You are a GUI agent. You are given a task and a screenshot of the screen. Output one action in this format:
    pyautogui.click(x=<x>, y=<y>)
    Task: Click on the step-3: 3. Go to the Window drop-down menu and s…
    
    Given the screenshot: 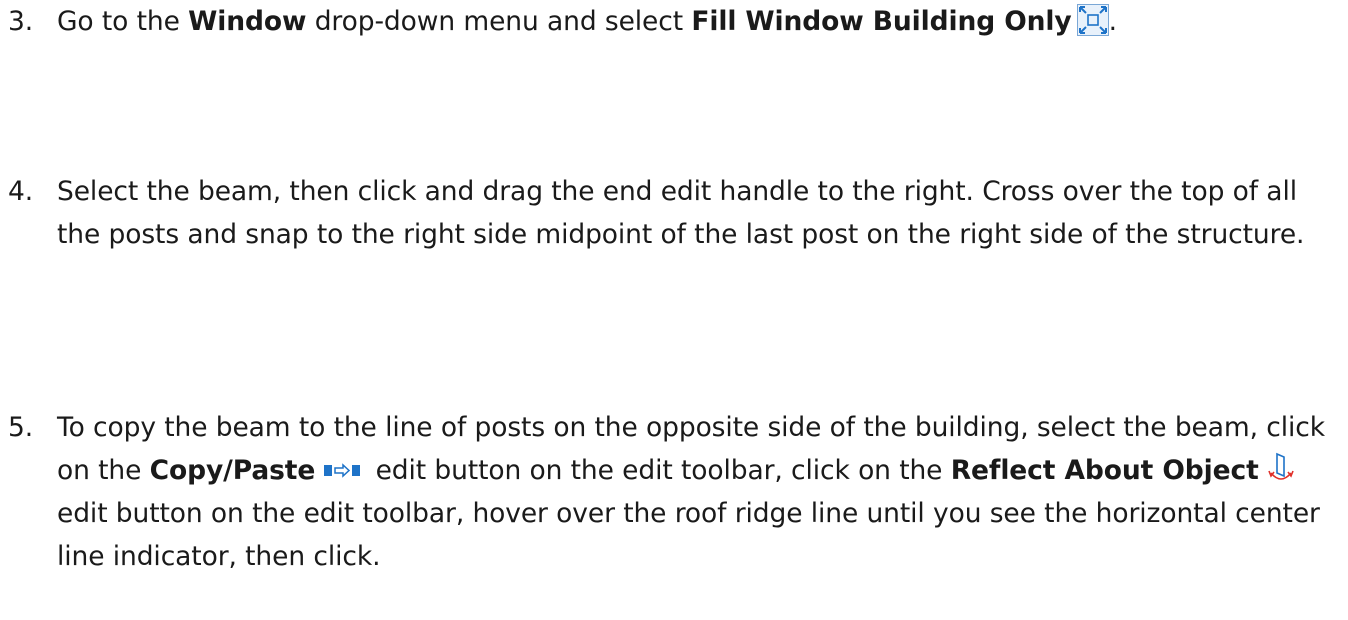 What is the action you would take?
    pyautogui.click(x=674, y=21)
    